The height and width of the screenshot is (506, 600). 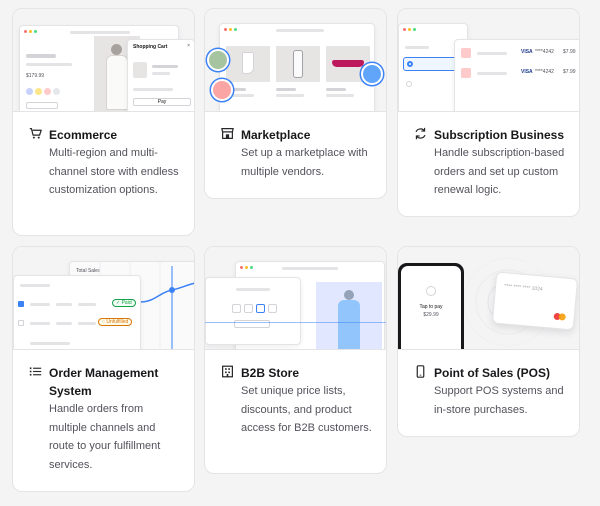 What do you see at coordinates (488, 298) in the screenshot?
I see `pos-preview: Tap to pay $29.99 **** **** **** 1024` at bounding box center [488, 298].